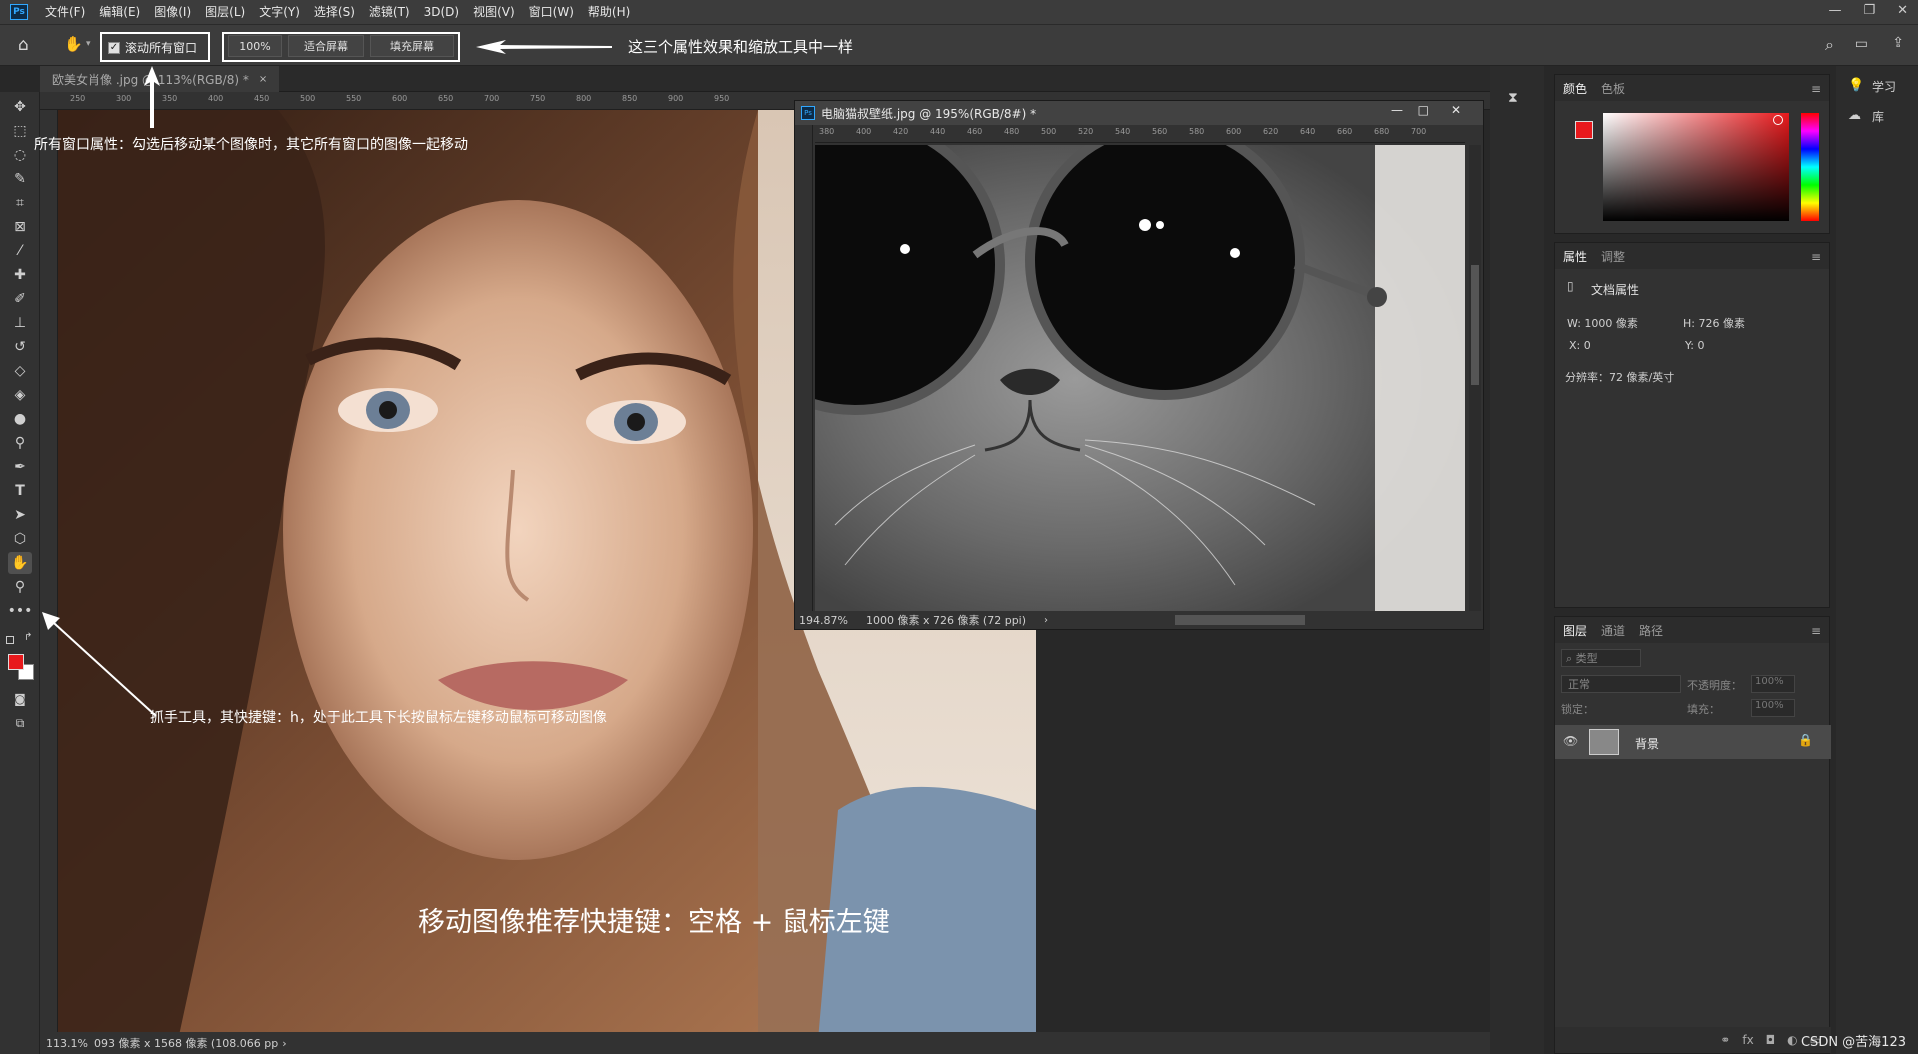 This screenshot has width=1918, height=1054. Describe the element at coordinates (326, 46) in the screenshot. I see `fit-screen-button: 适合屏幕` at that location.